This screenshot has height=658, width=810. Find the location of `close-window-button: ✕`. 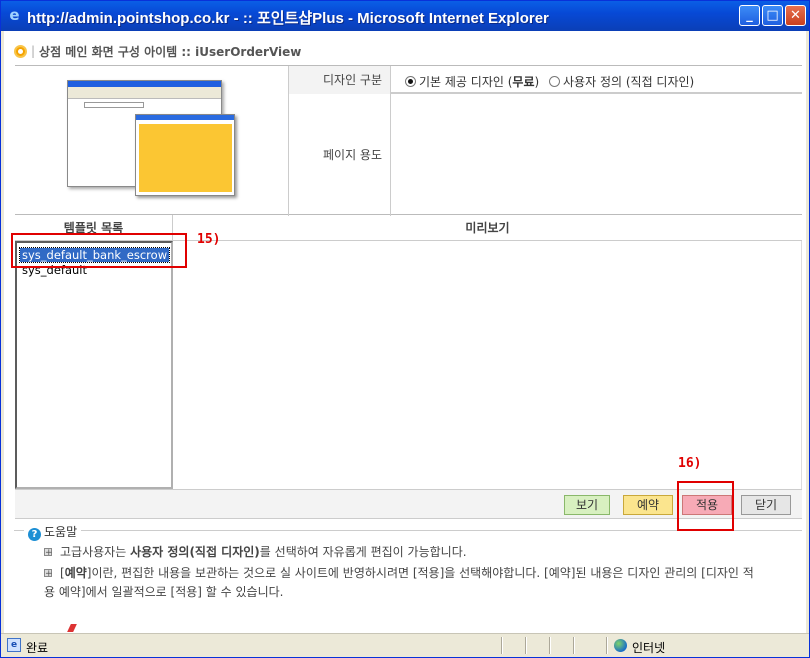

close-window-button: ✕ is located at coordinates (795, 15).